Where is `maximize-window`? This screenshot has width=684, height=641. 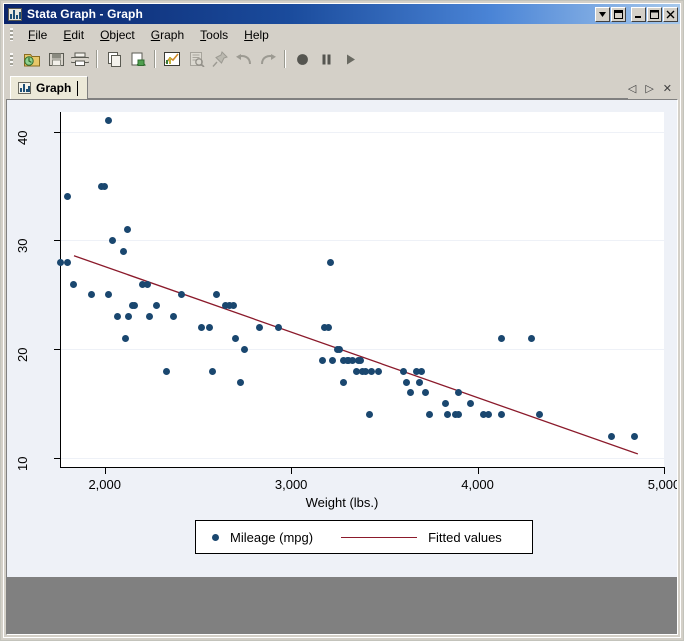 maximize-window is located at coordinates (654, 14).